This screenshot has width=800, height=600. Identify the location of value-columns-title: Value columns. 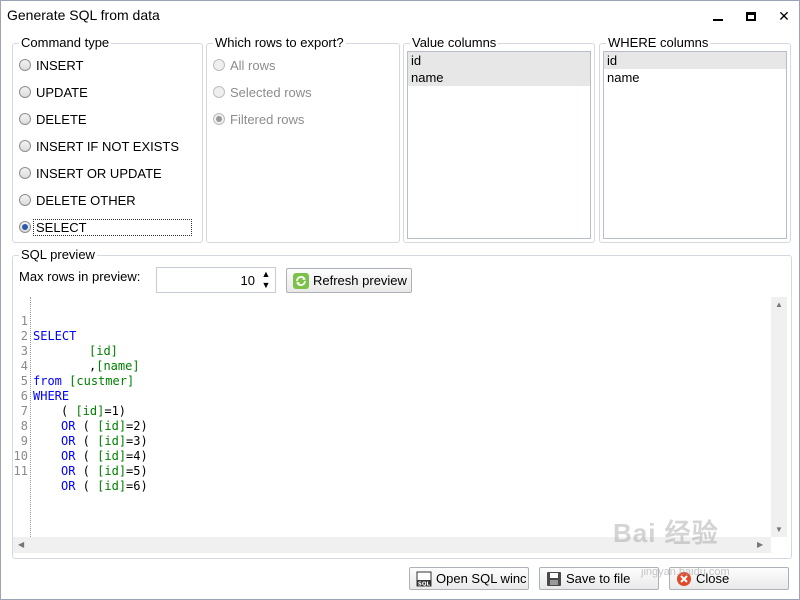
(454, 43).